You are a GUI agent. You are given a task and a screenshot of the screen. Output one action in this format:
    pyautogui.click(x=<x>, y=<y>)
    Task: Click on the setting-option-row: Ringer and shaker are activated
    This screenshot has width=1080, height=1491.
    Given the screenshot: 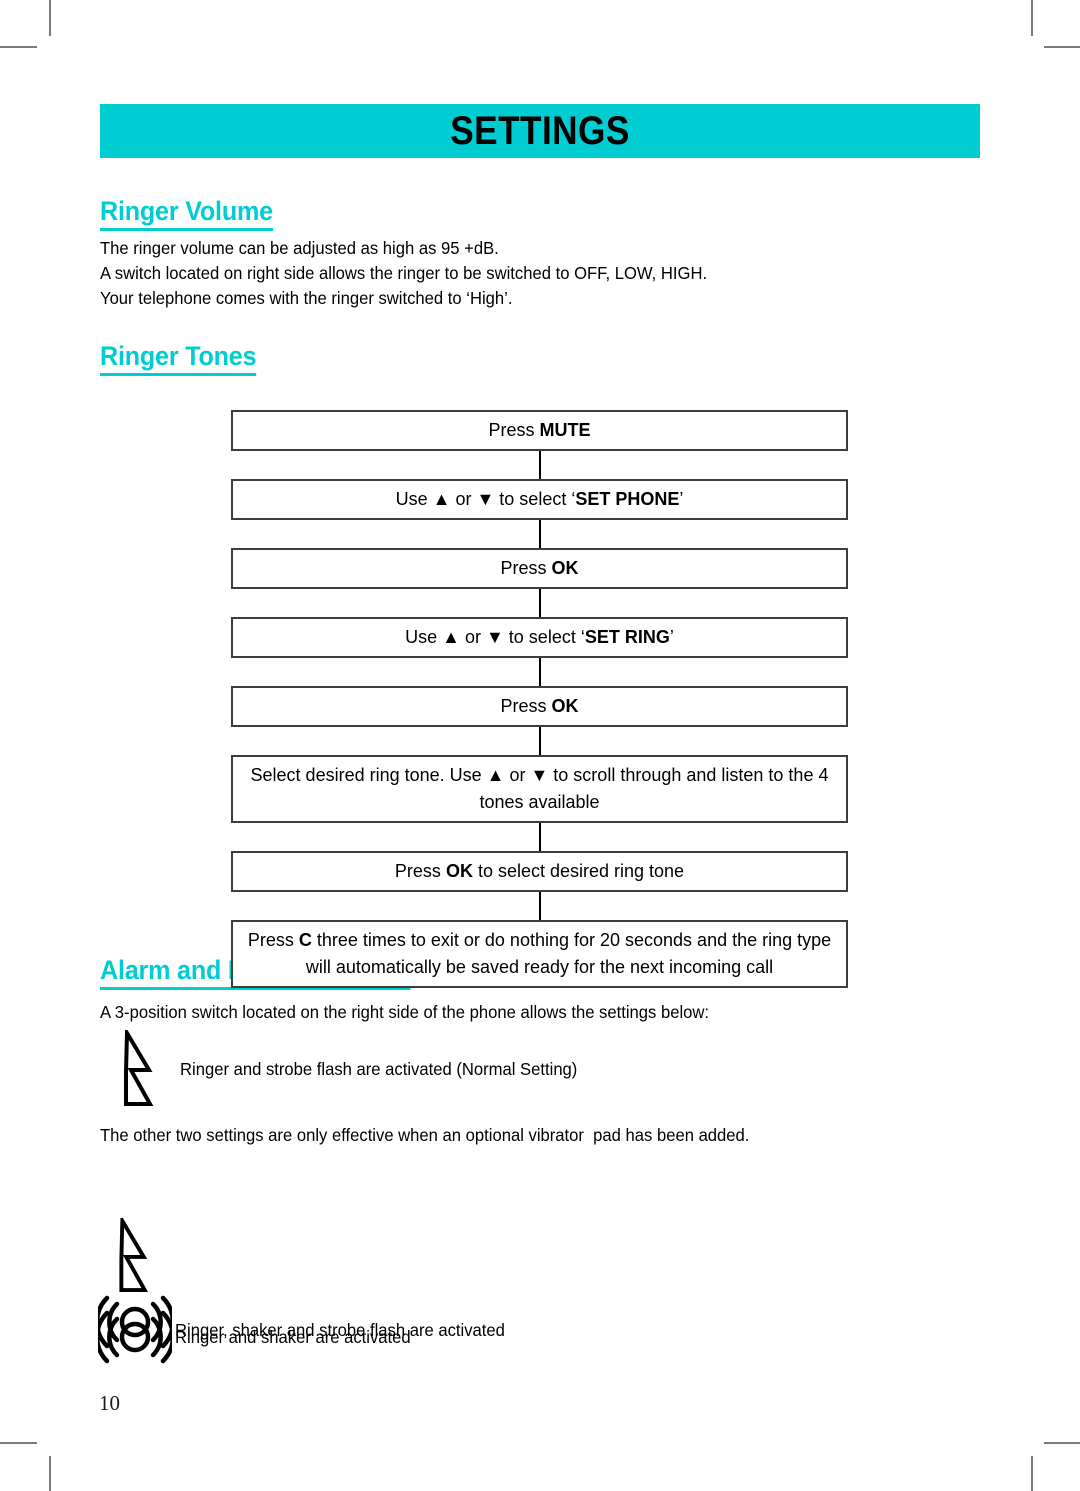 What is the action you would take?
    pyautogui.click(x=259, y=1337)
    